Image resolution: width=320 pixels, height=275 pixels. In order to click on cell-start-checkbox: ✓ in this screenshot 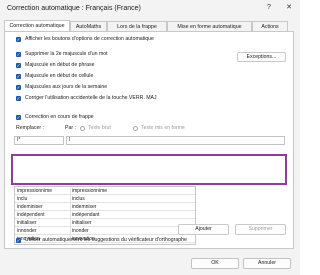, I will do `click(18, 76)`.